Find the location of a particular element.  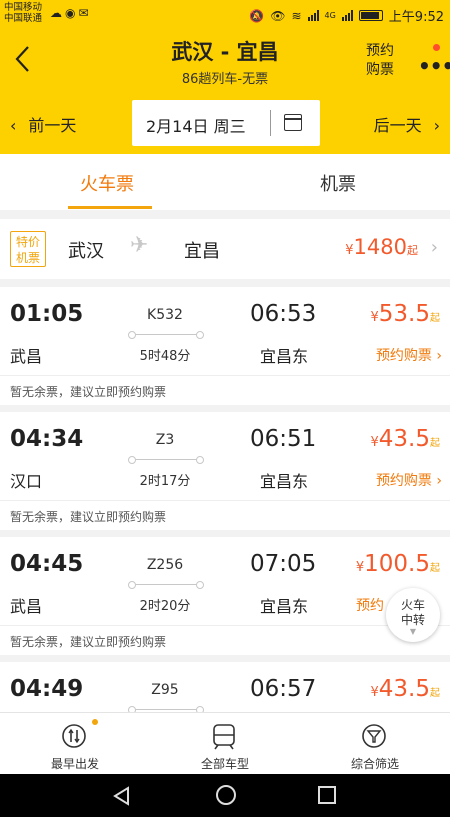

status-time: 上午9:52 is located at coordinates (416, 17).